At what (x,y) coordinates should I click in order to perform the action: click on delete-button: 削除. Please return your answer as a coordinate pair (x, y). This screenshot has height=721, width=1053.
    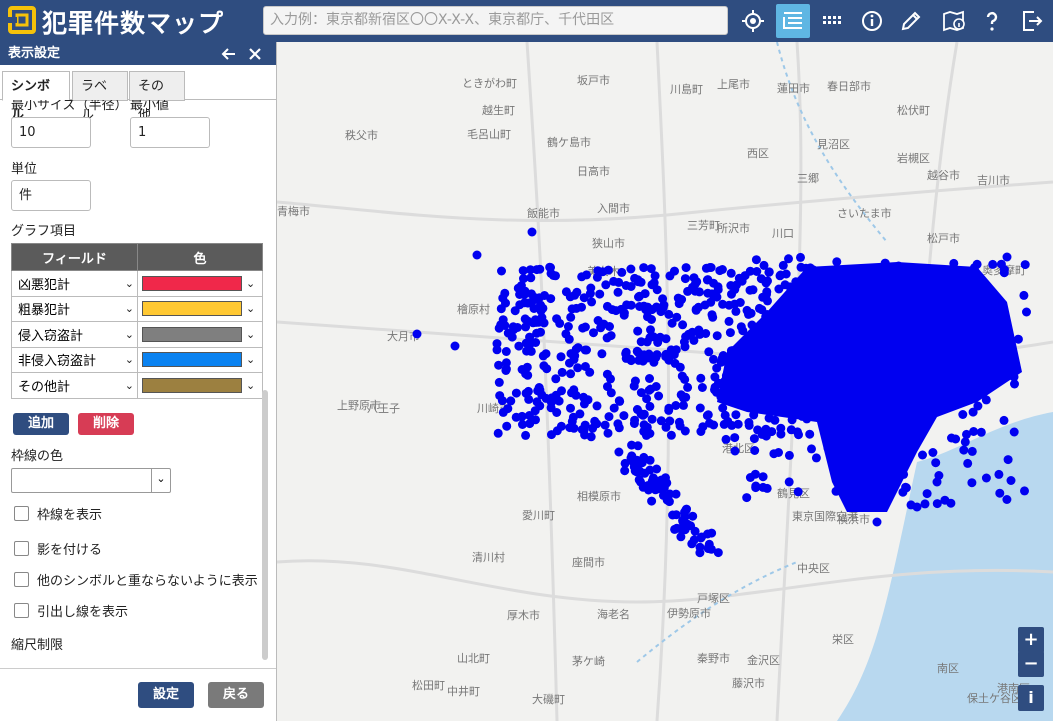
    Looking at the image, I should click on (106, 424).